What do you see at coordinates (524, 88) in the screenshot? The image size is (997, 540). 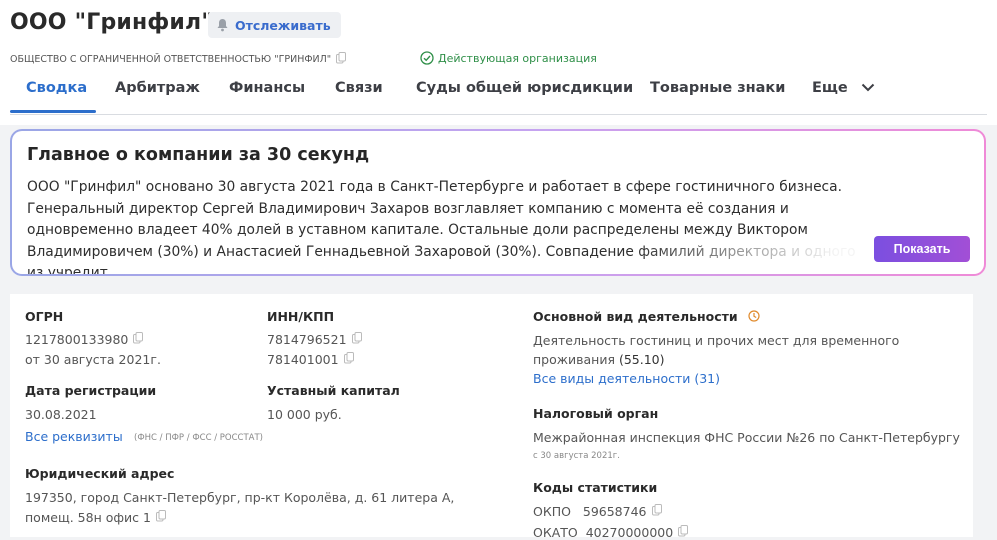 I see `tab-courts: Суды общей юрисдикции` at bounding box center [524, 88].